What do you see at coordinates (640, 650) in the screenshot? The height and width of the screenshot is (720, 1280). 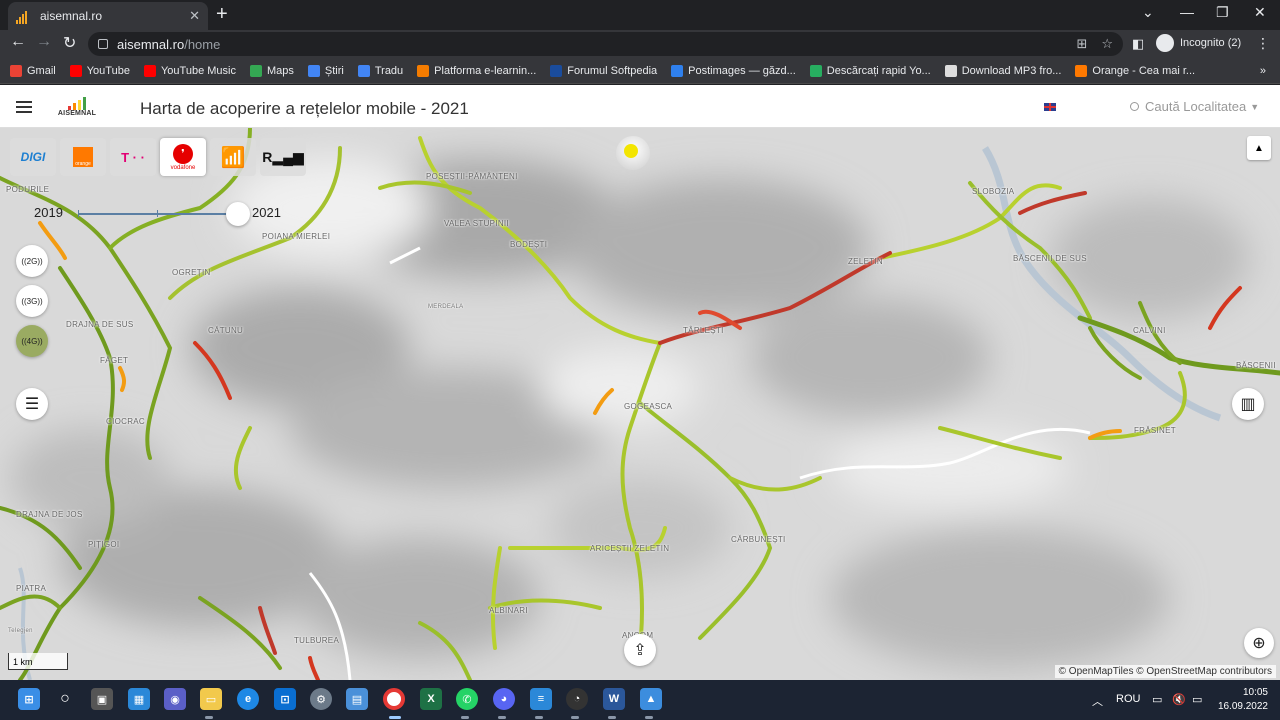 I see `share-button: ⇪` at bounding box center [640, 650].